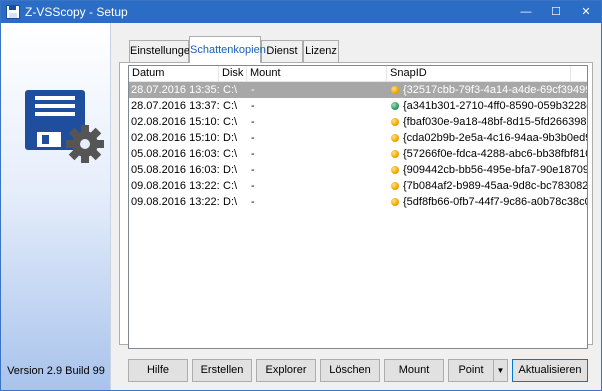 The width and height of the screenshot is (602, 391). What do you see at coordinates (222, 370) in the screenshot?
I see `create-button: Erstellen` at bounding box center [222, 370].